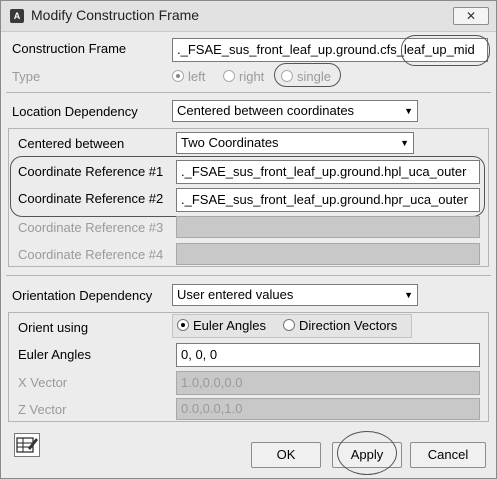  Describe the element at coordinates (54, 354) in the screenshot. I see `euler-angles-label: Euler Angles` at that location.